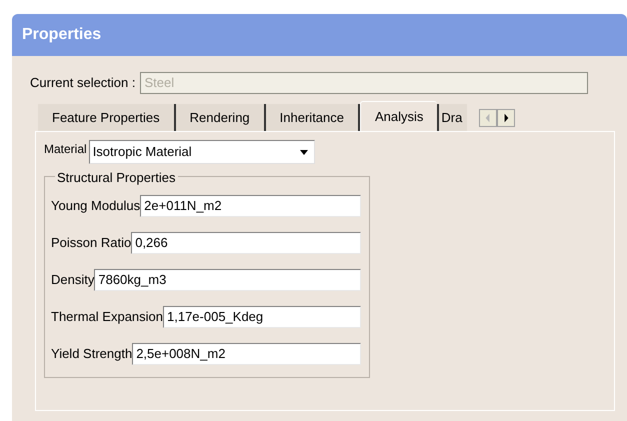  What do you see at coordinates (95, 206) in the screenshot?
I see `field-label: Young Modulus` at bounding box center [95, 206].